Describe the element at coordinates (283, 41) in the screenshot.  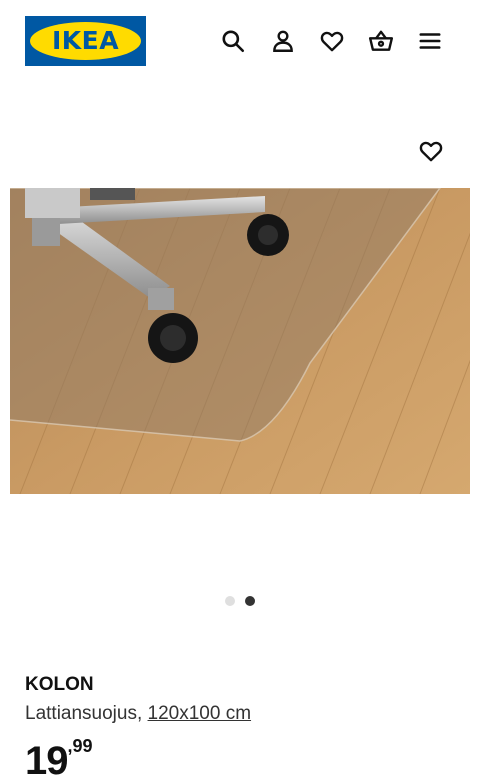
I see `account-icon` at that location.